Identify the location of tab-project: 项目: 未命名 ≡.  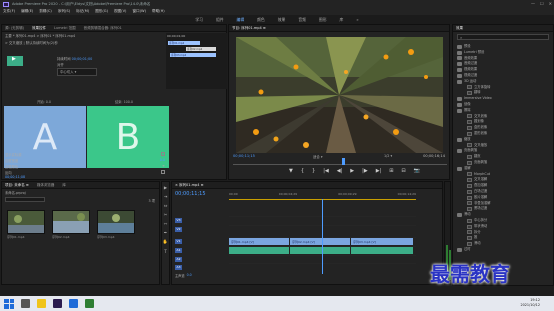
(17, 185).